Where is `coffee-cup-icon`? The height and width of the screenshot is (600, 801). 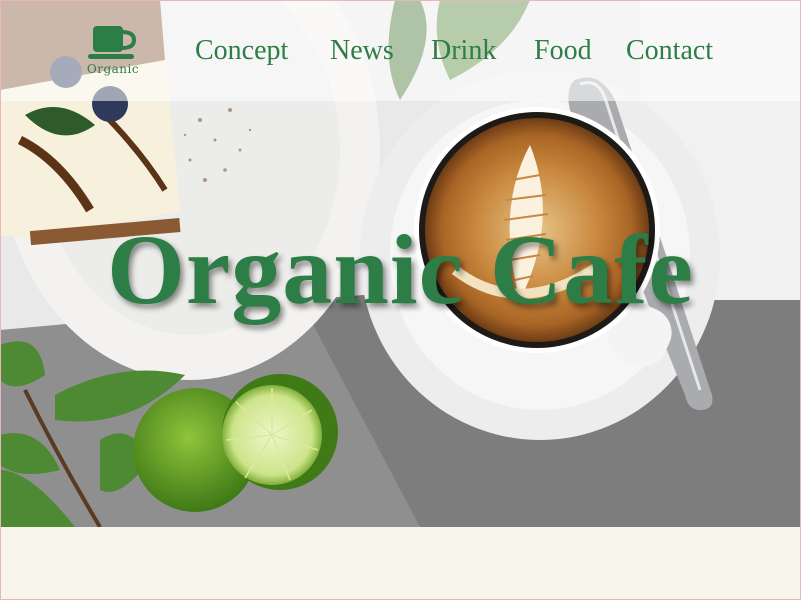 coffee-cup-icon is located at coordinates (112, 42).